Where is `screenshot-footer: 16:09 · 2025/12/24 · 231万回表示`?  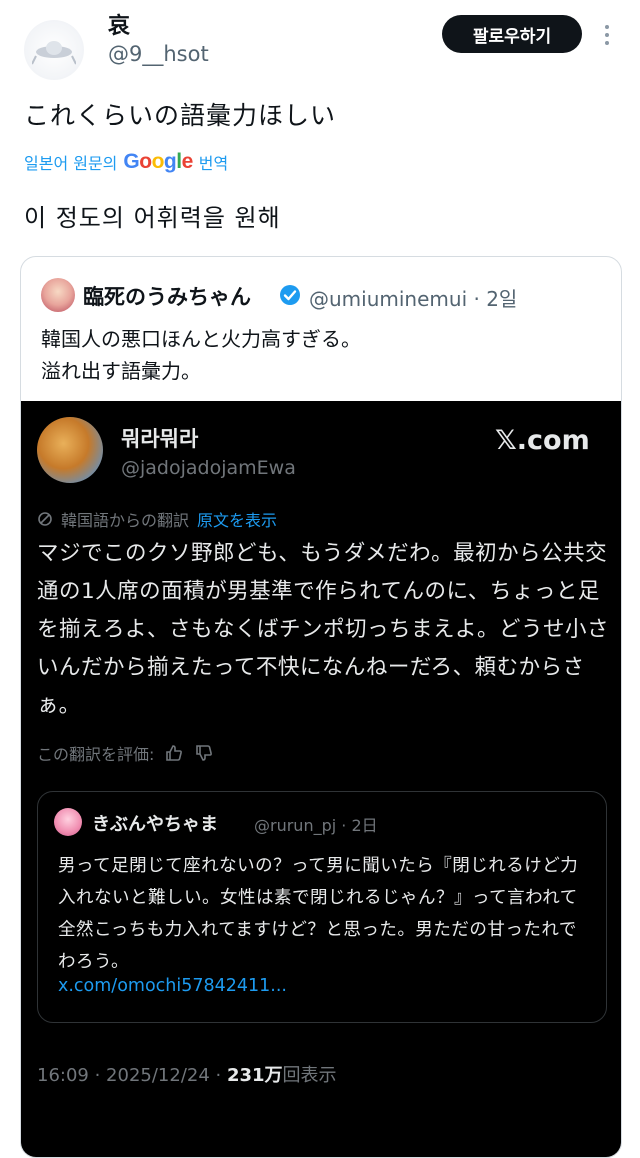
screenshot-footer: 16:09 · 2025/12/24 · 231万回表示 is located at coordinates (187, 1074).